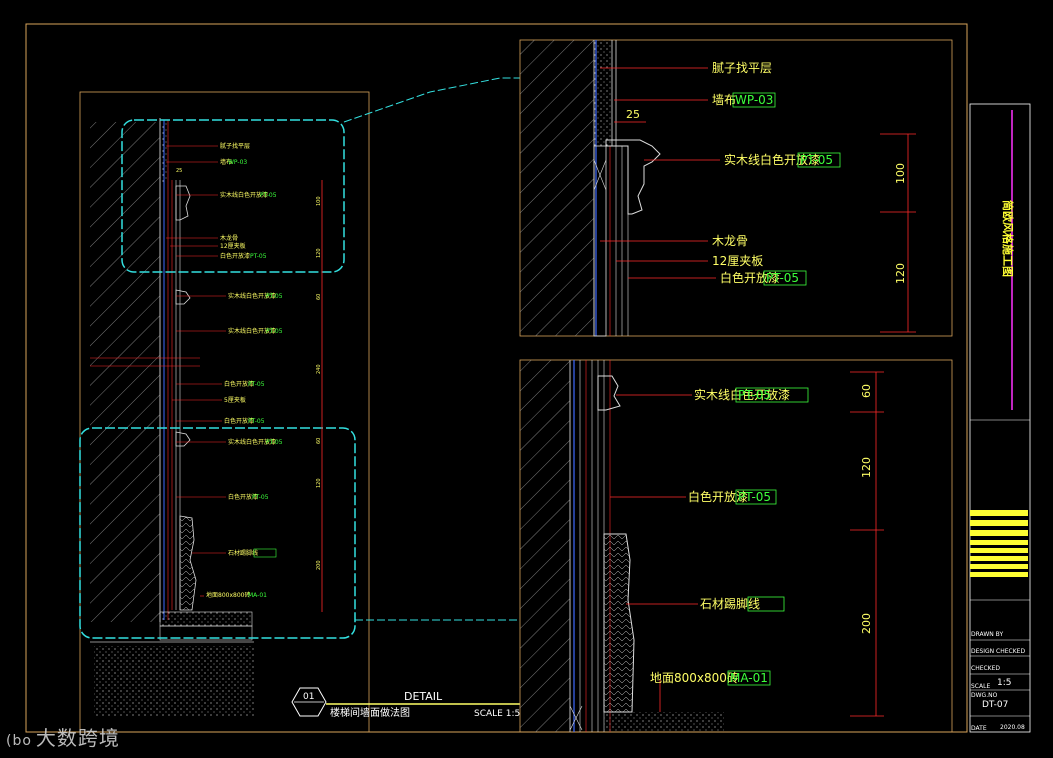  What do you see at coordinates (274, 331) in the screenshot?
I see `main-code-4: PT-05` at bounding box center [274, 331].